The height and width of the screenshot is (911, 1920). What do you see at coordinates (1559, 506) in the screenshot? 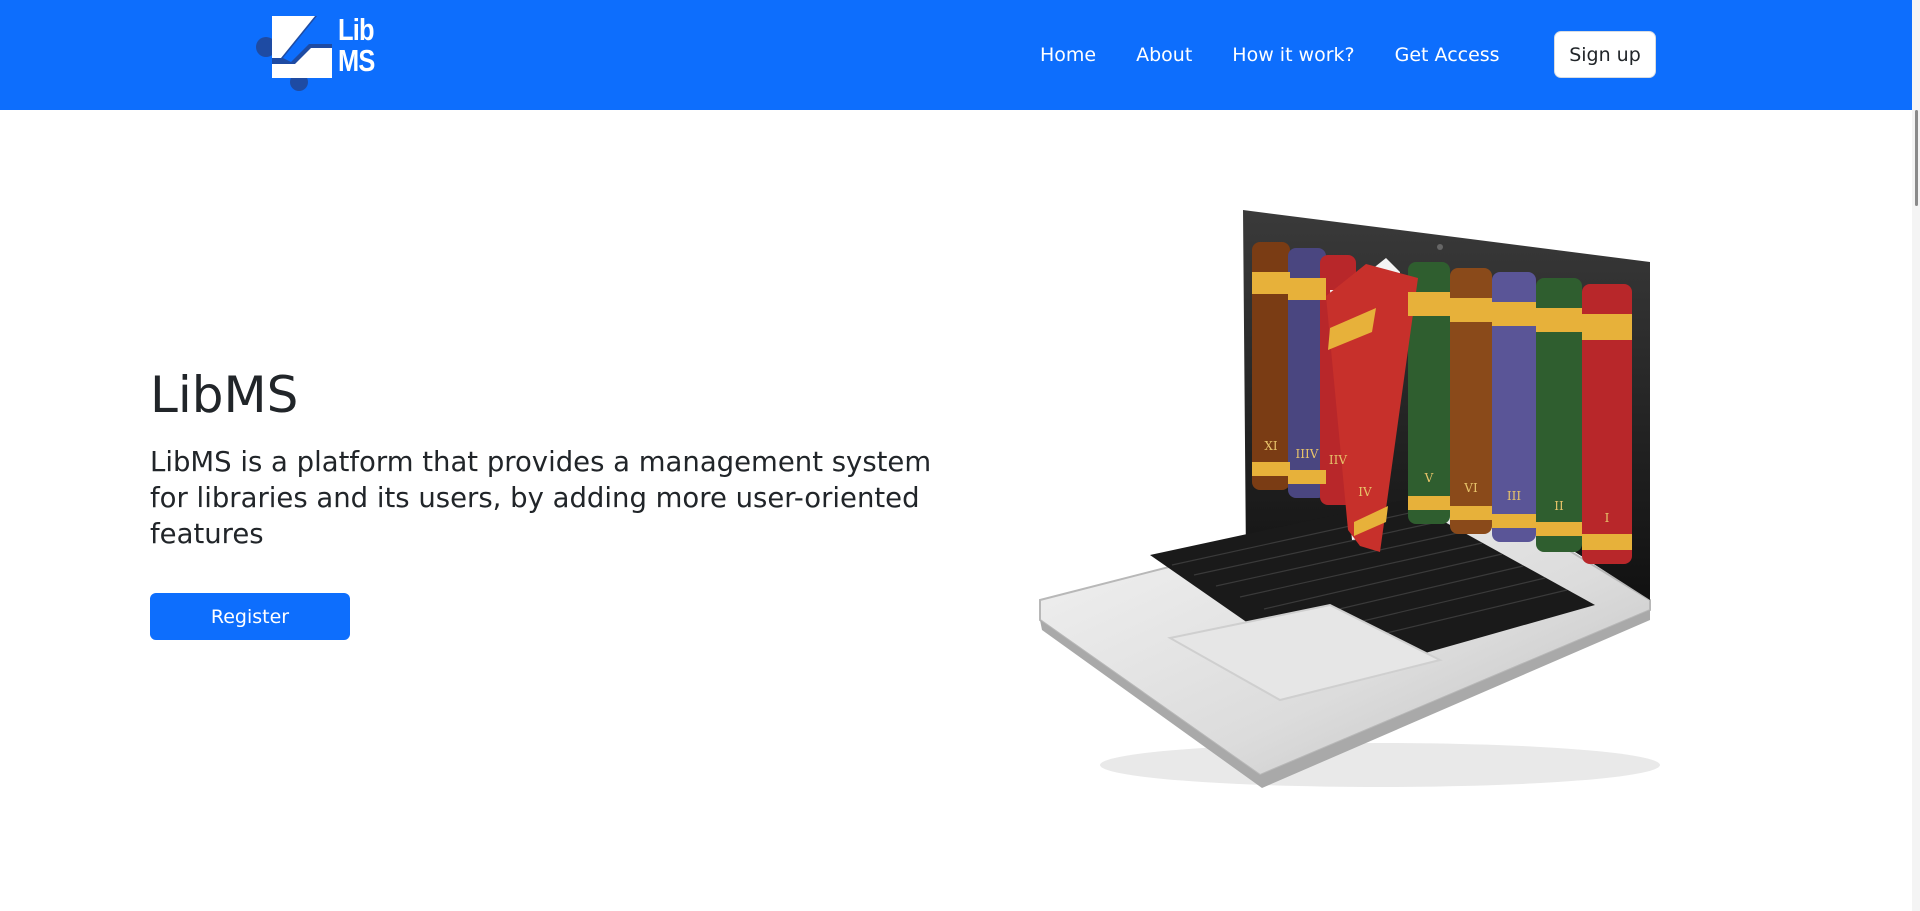
I see `book-numeral: II` at bounding box center [1559, 506].